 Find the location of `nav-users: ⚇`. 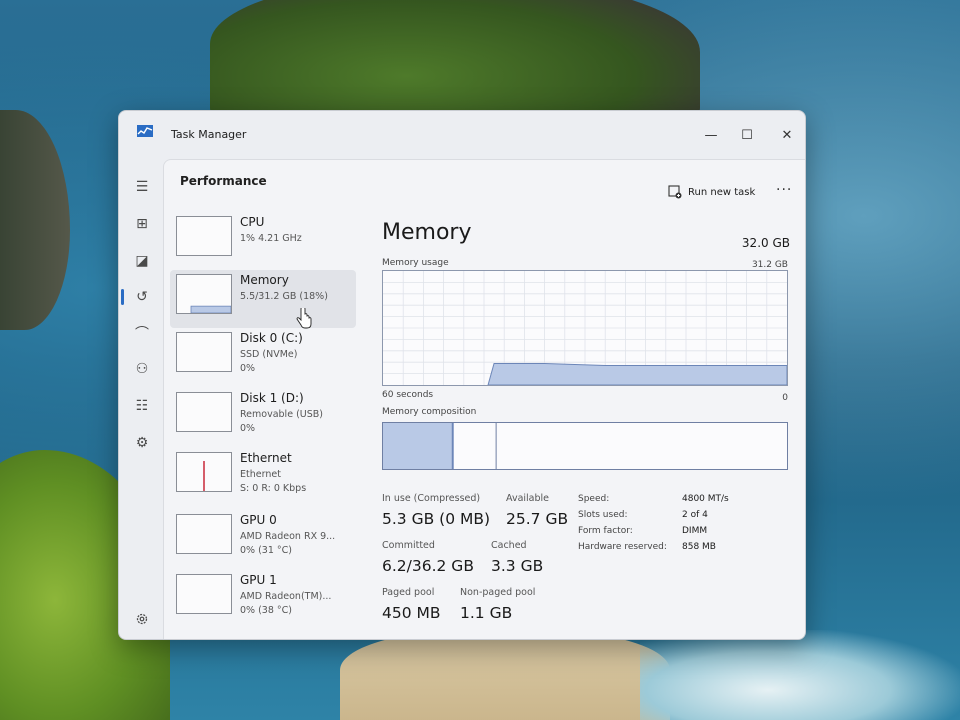

nav-users: ⚇ is located at coordinates (142, 369).